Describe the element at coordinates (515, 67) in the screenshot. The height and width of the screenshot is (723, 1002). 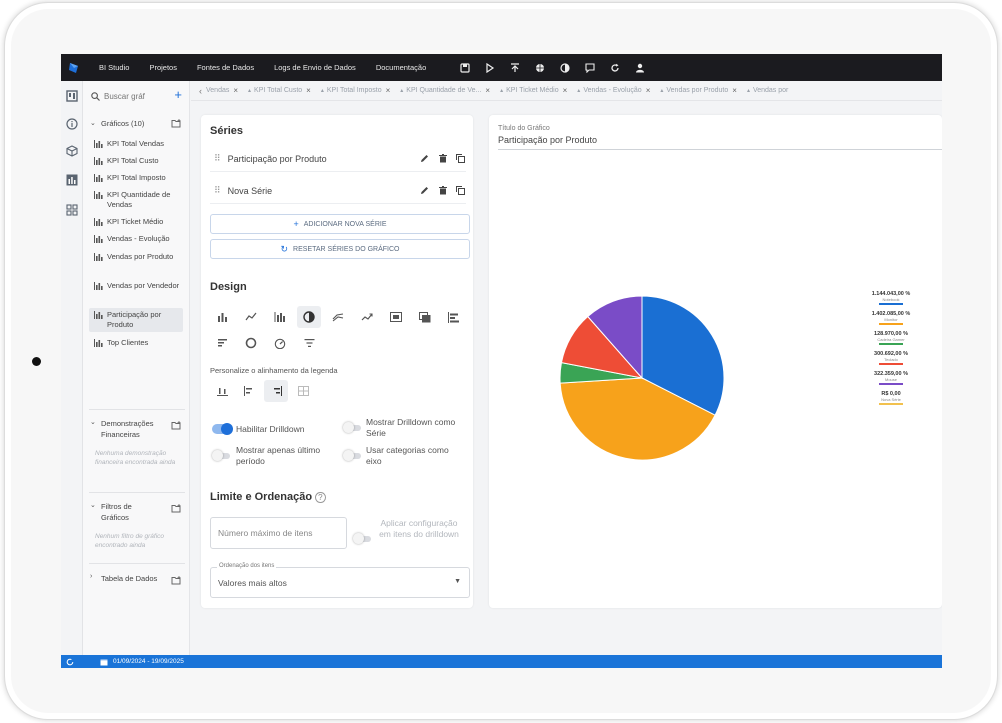
I see `publish-icon` at that location.